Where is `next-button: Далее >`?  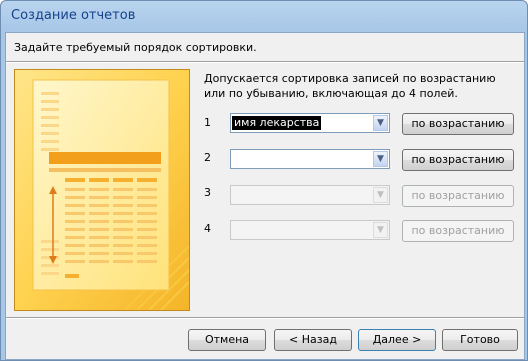 next-button: Далее > is located at coordinates (397, 340).